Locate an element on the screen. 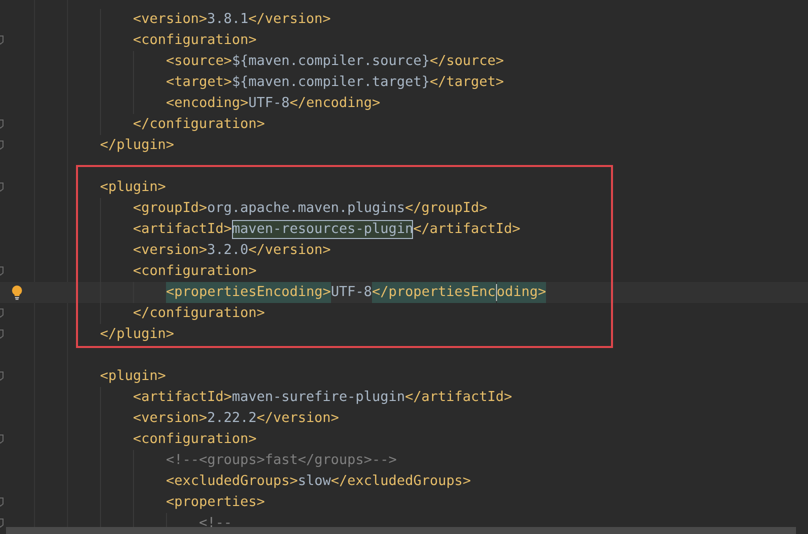  xml-tag: <encoding> is located at coordinates (207, 103).